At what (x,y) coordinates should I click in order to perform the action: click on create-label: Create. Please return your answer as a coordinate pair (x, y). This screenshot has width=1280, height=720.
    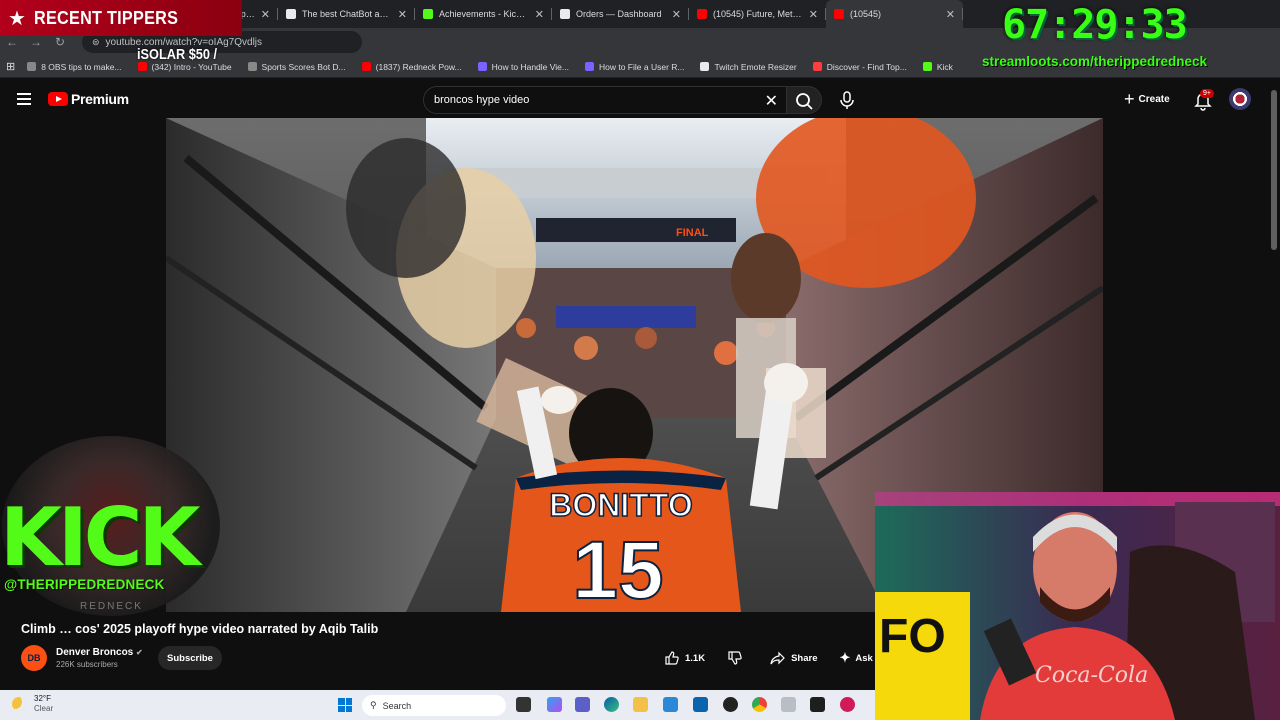
    Looking at the image, I should click on (1154, 99).